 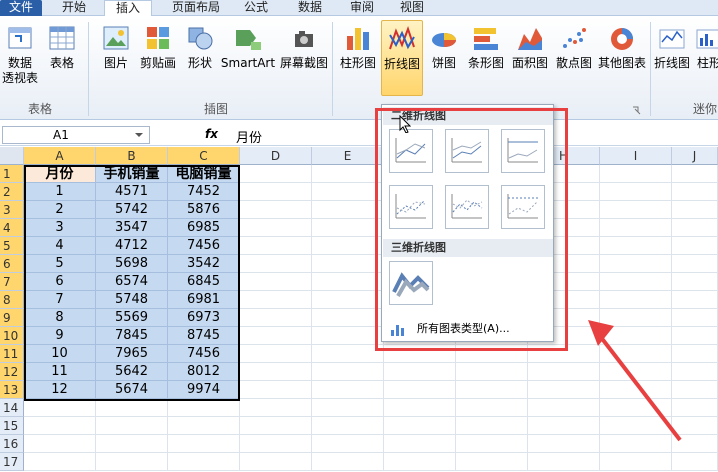 What do you see at coordinates (310, 8) in the screenshot?
I see `tab-data: 数据` at bounding box center [310, 8].